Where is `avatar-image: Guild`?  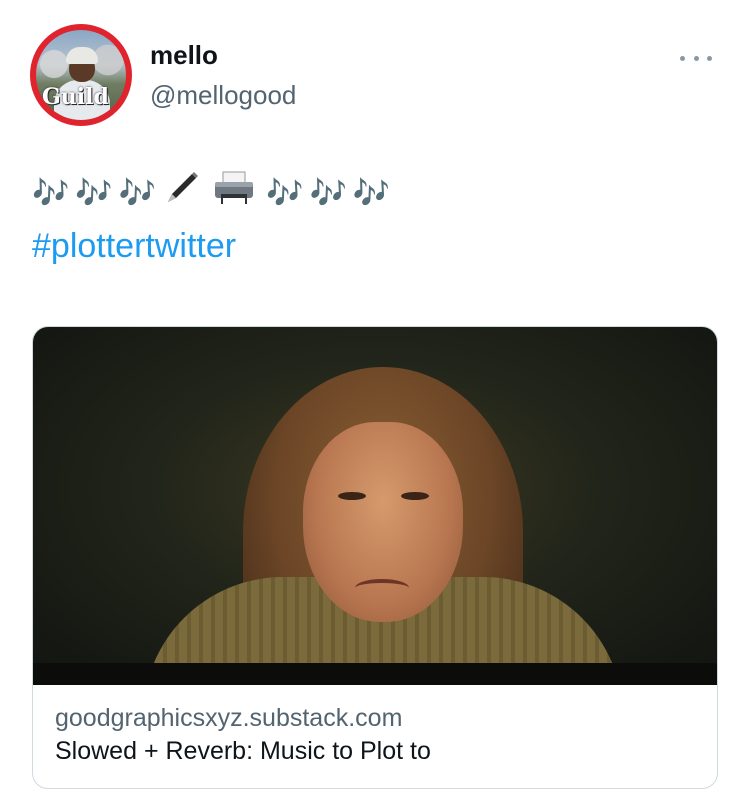
avatar-image: Guild is located at coordinates (81, 75).